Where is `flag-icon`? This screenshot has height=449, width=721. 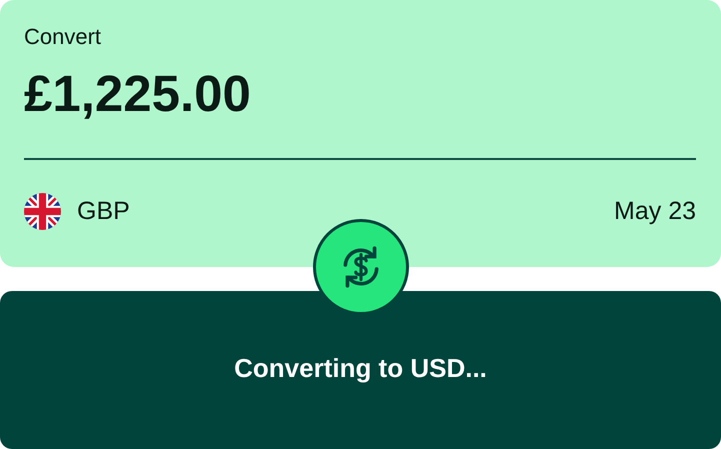 flag-icon is located at coordinates (42, 211).